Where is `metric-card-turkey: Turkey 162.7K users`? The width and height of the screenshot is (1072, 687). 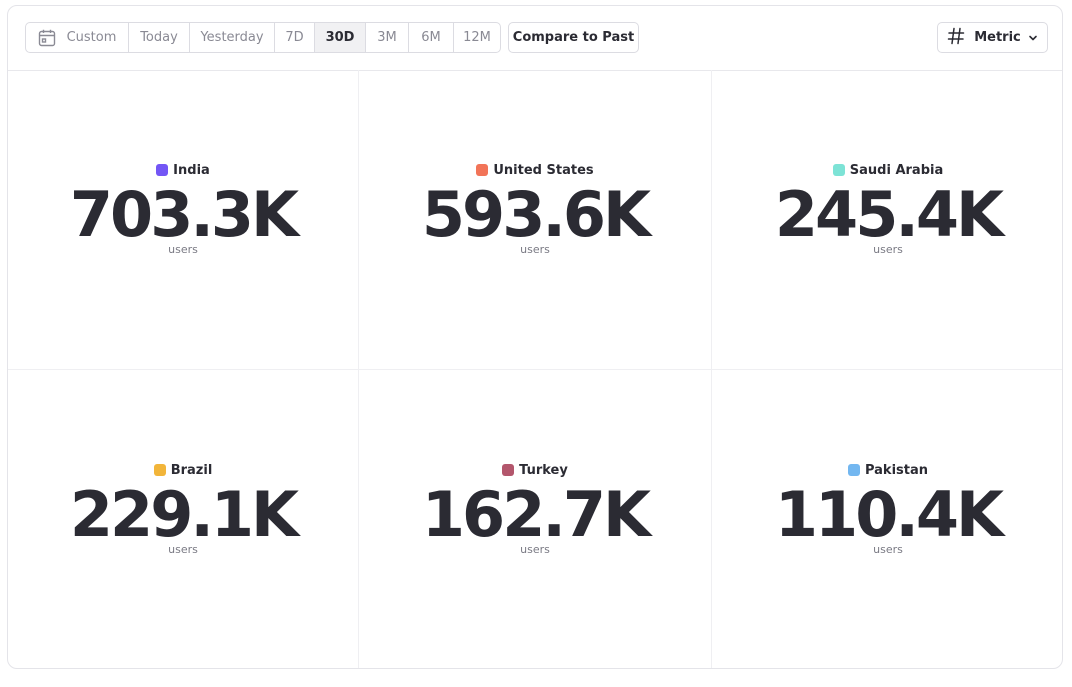
metric-card-turkey: Turkey 162.7K users is located at coordinates (535, 519).